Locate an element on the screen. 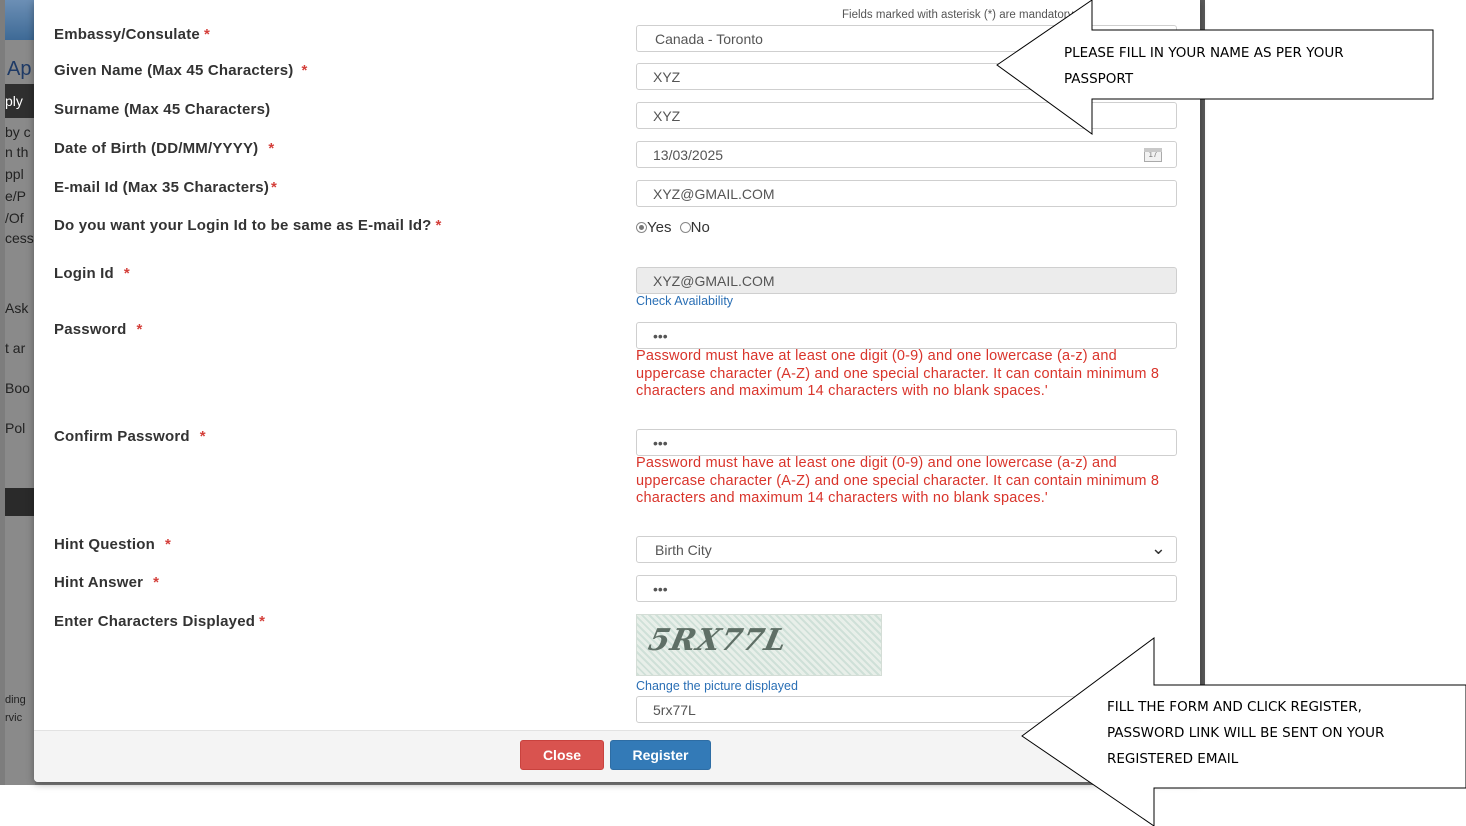  bottom-callout-line: PASSWORD LINK WILL BE SENT ON YOUR is located at coordinates (1246, 733).